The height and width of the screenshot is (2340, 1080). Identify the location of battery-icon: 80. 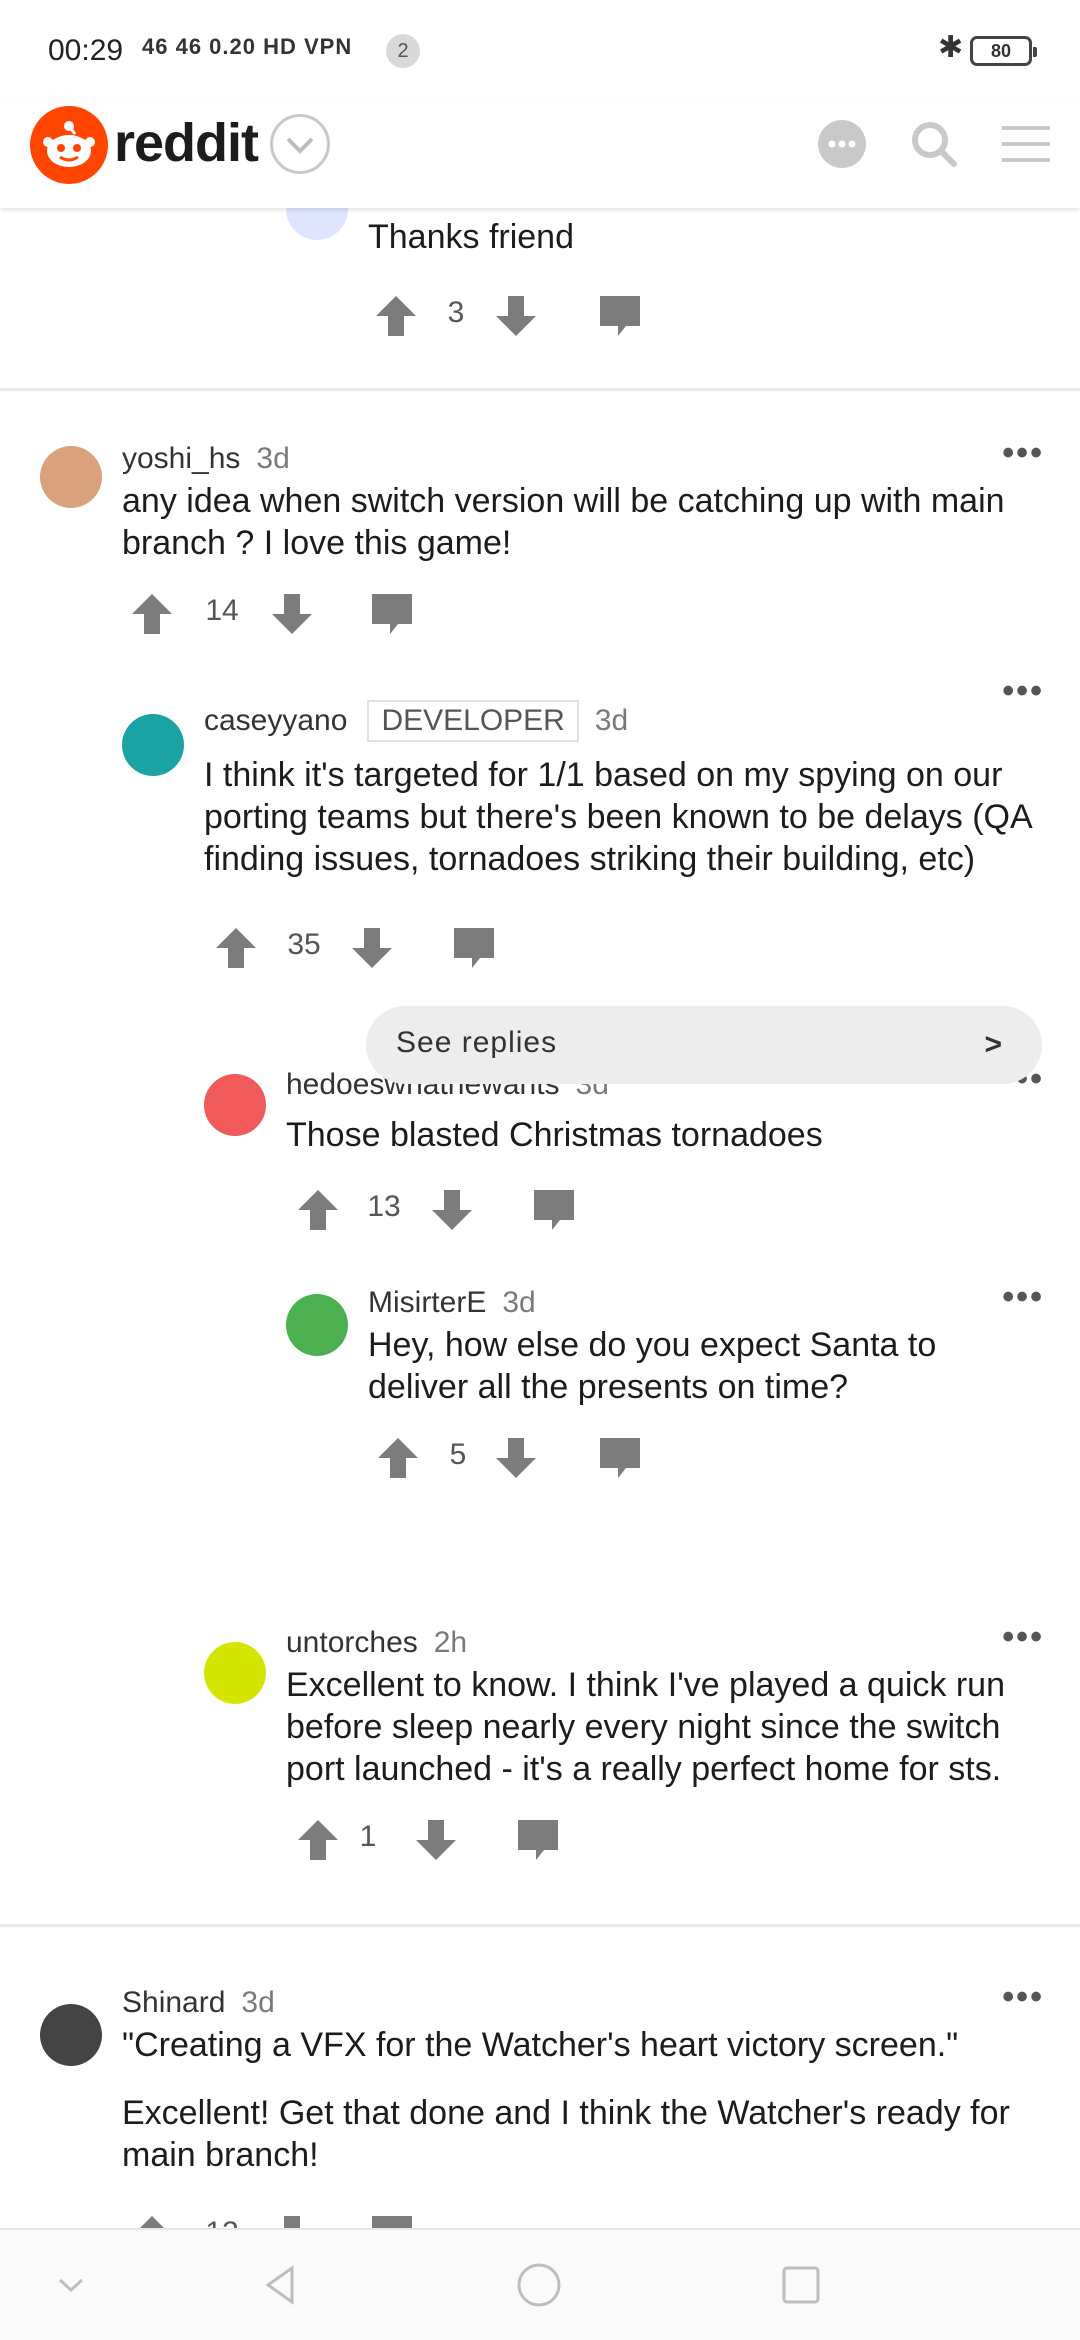
(1003, 51).